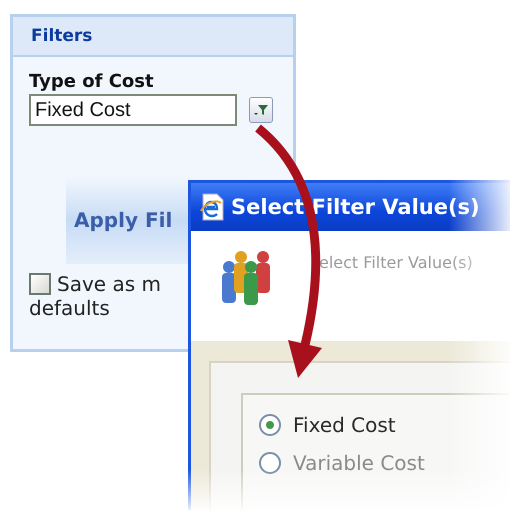 The width and height of the screenshot is (510, 510). Describe the element at coordinates (344, 425) in the screenshot. I see `option-label: Fixed Cost` at that location.